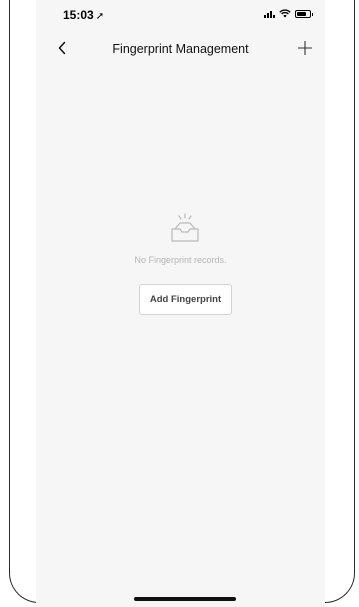  I want to click on wifi-icon, so click(285, 13).